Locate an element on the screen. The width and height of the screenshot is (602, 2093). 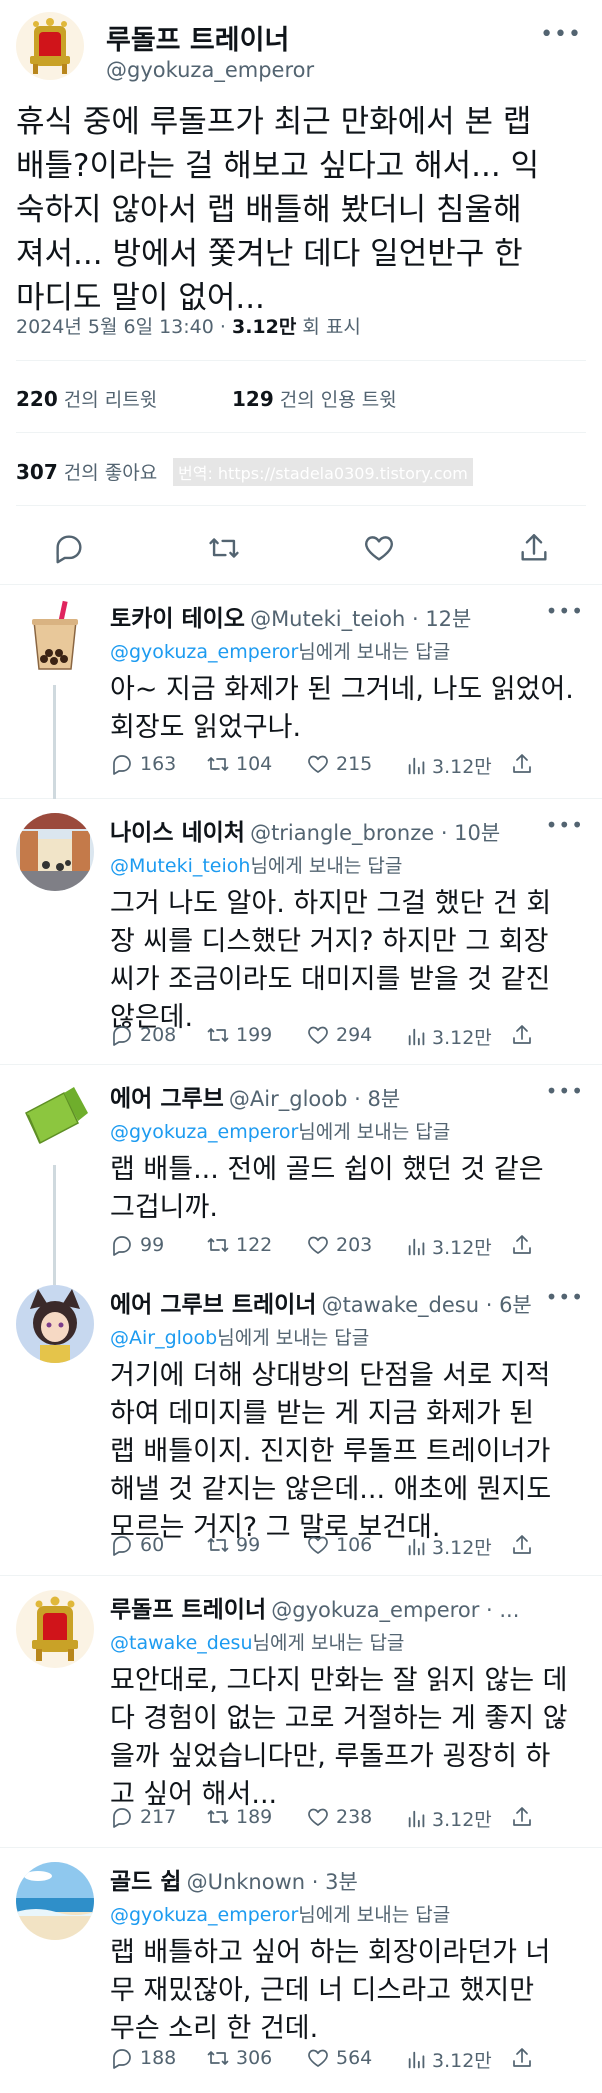
like-button: 238 is located at coordinates (339, 1817).